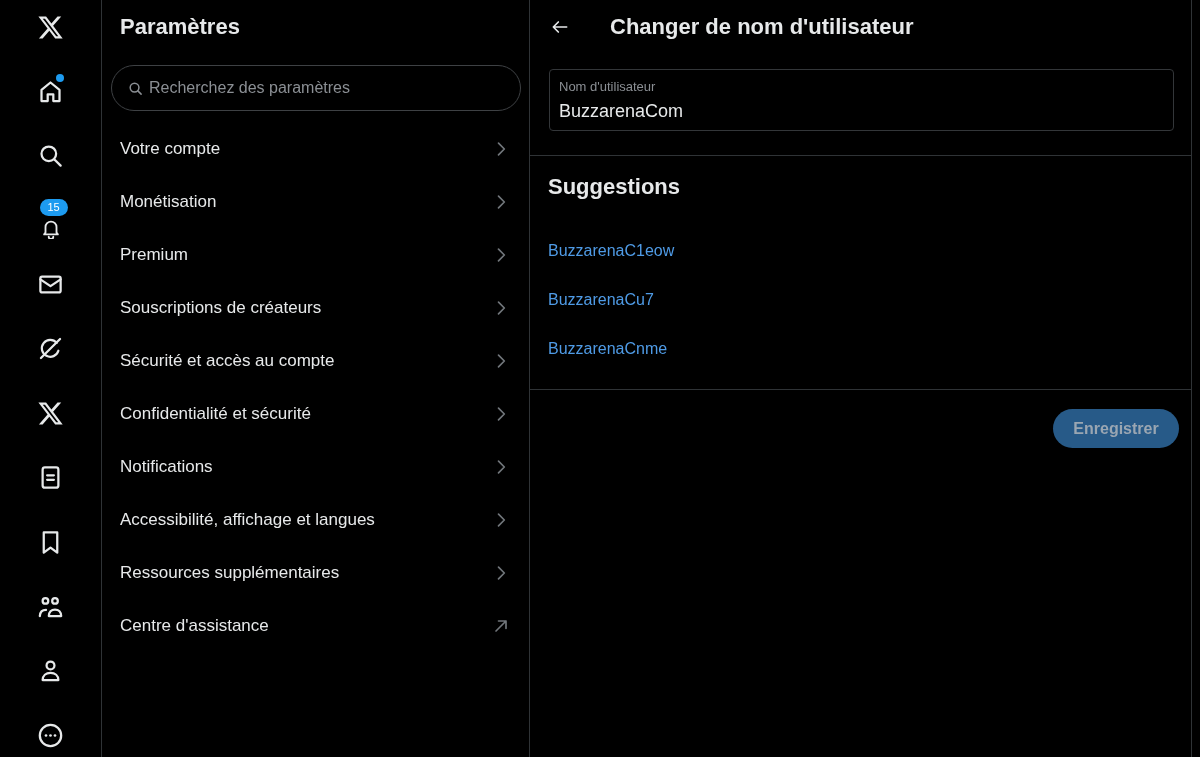  I want to click on suggestion-link: BuzzarenaCnme, so click(608, 349).